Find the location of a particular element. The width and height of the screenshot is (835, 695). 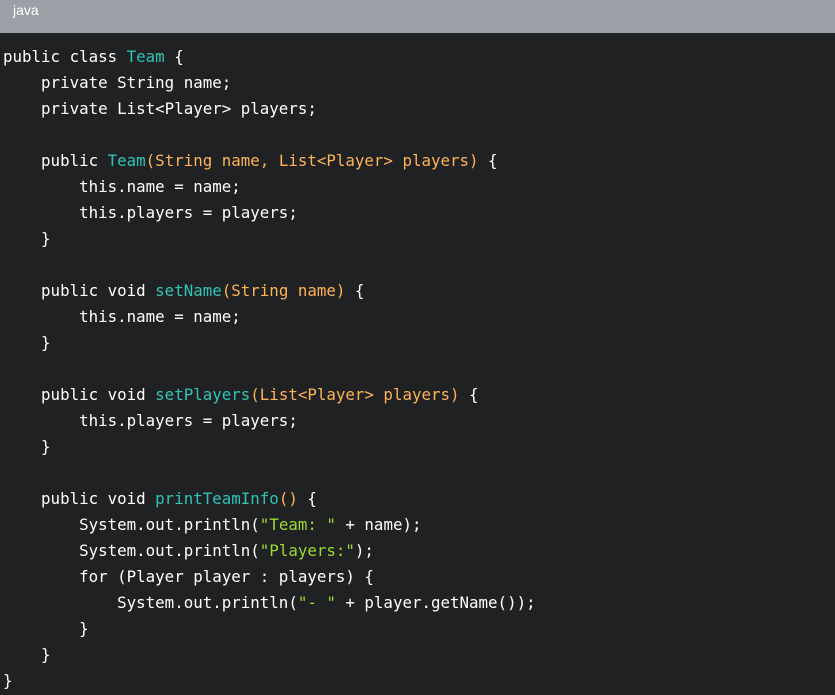

code-token: (String name) is located at coordinates (283, 290).